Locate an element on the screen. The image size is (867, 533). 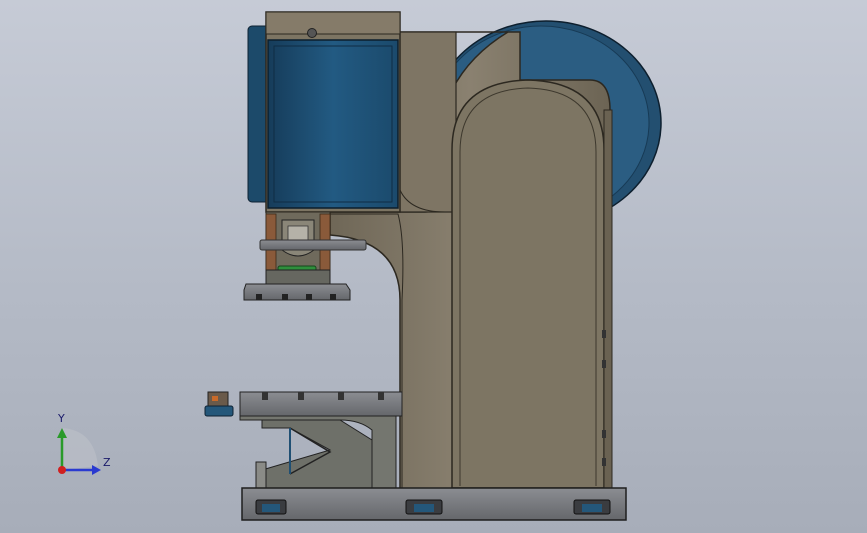
orientation-triad: Y Z is located at coordinates (85, 448).